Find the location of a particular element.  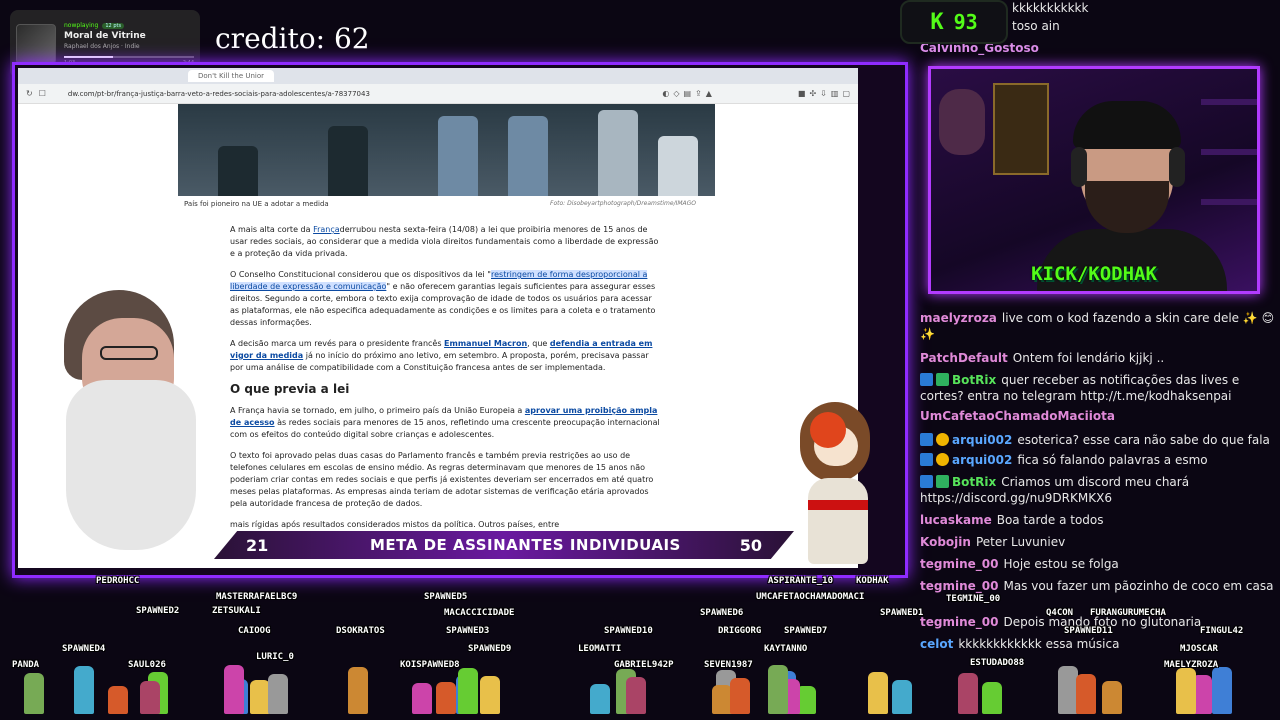

kick-logo-icon: K is located at coordinates (937, 22).